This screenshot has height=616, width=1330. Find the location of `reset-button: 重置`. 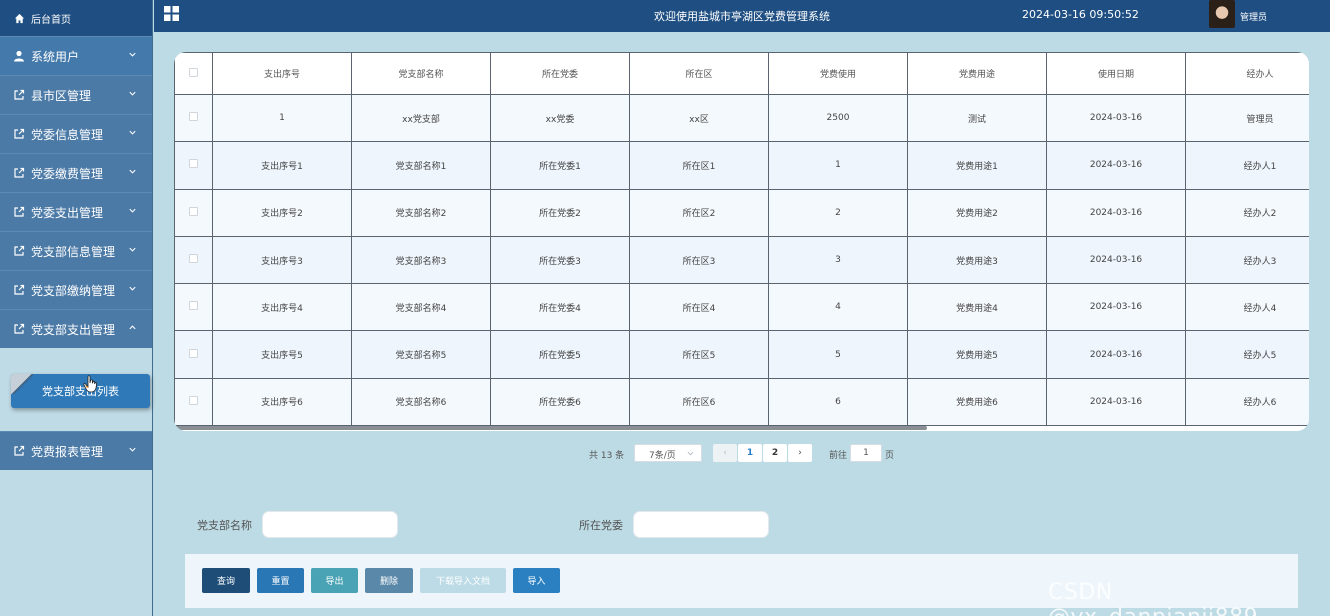

reset-button: 重置 is located at coordinates (280, 580).